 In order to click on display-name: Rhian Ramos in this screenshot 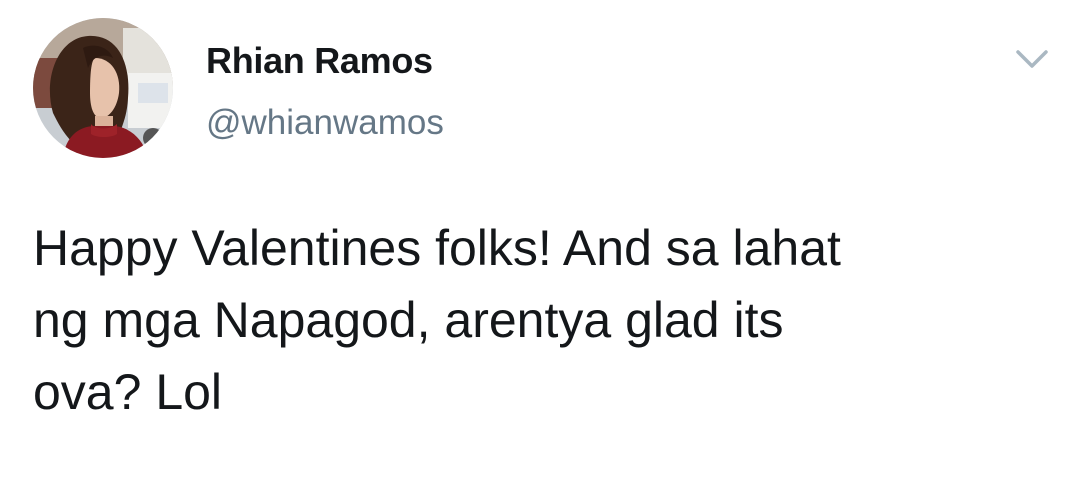, I will do `click(319, 61)`.